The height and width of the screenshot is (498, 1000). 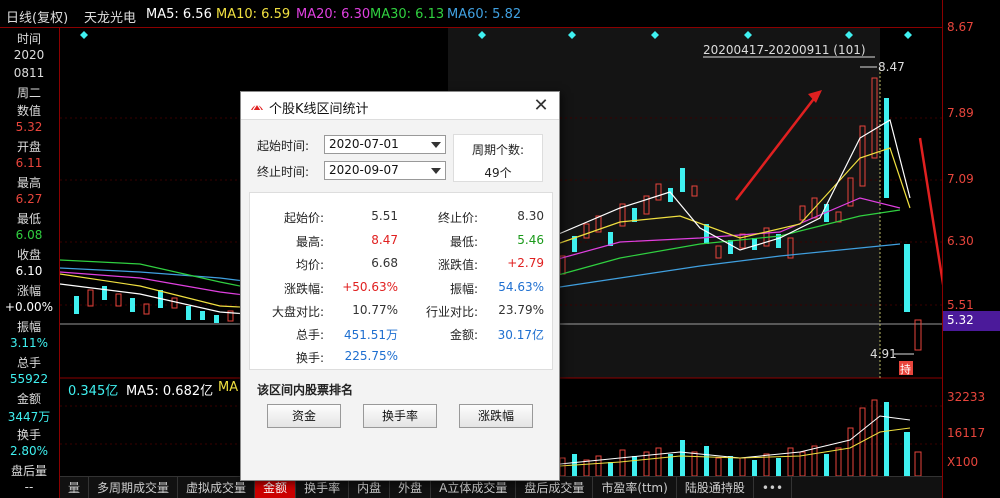 I want to click on tab-multi-period-volume: 多周期成交量, so click(x=134, y=487).